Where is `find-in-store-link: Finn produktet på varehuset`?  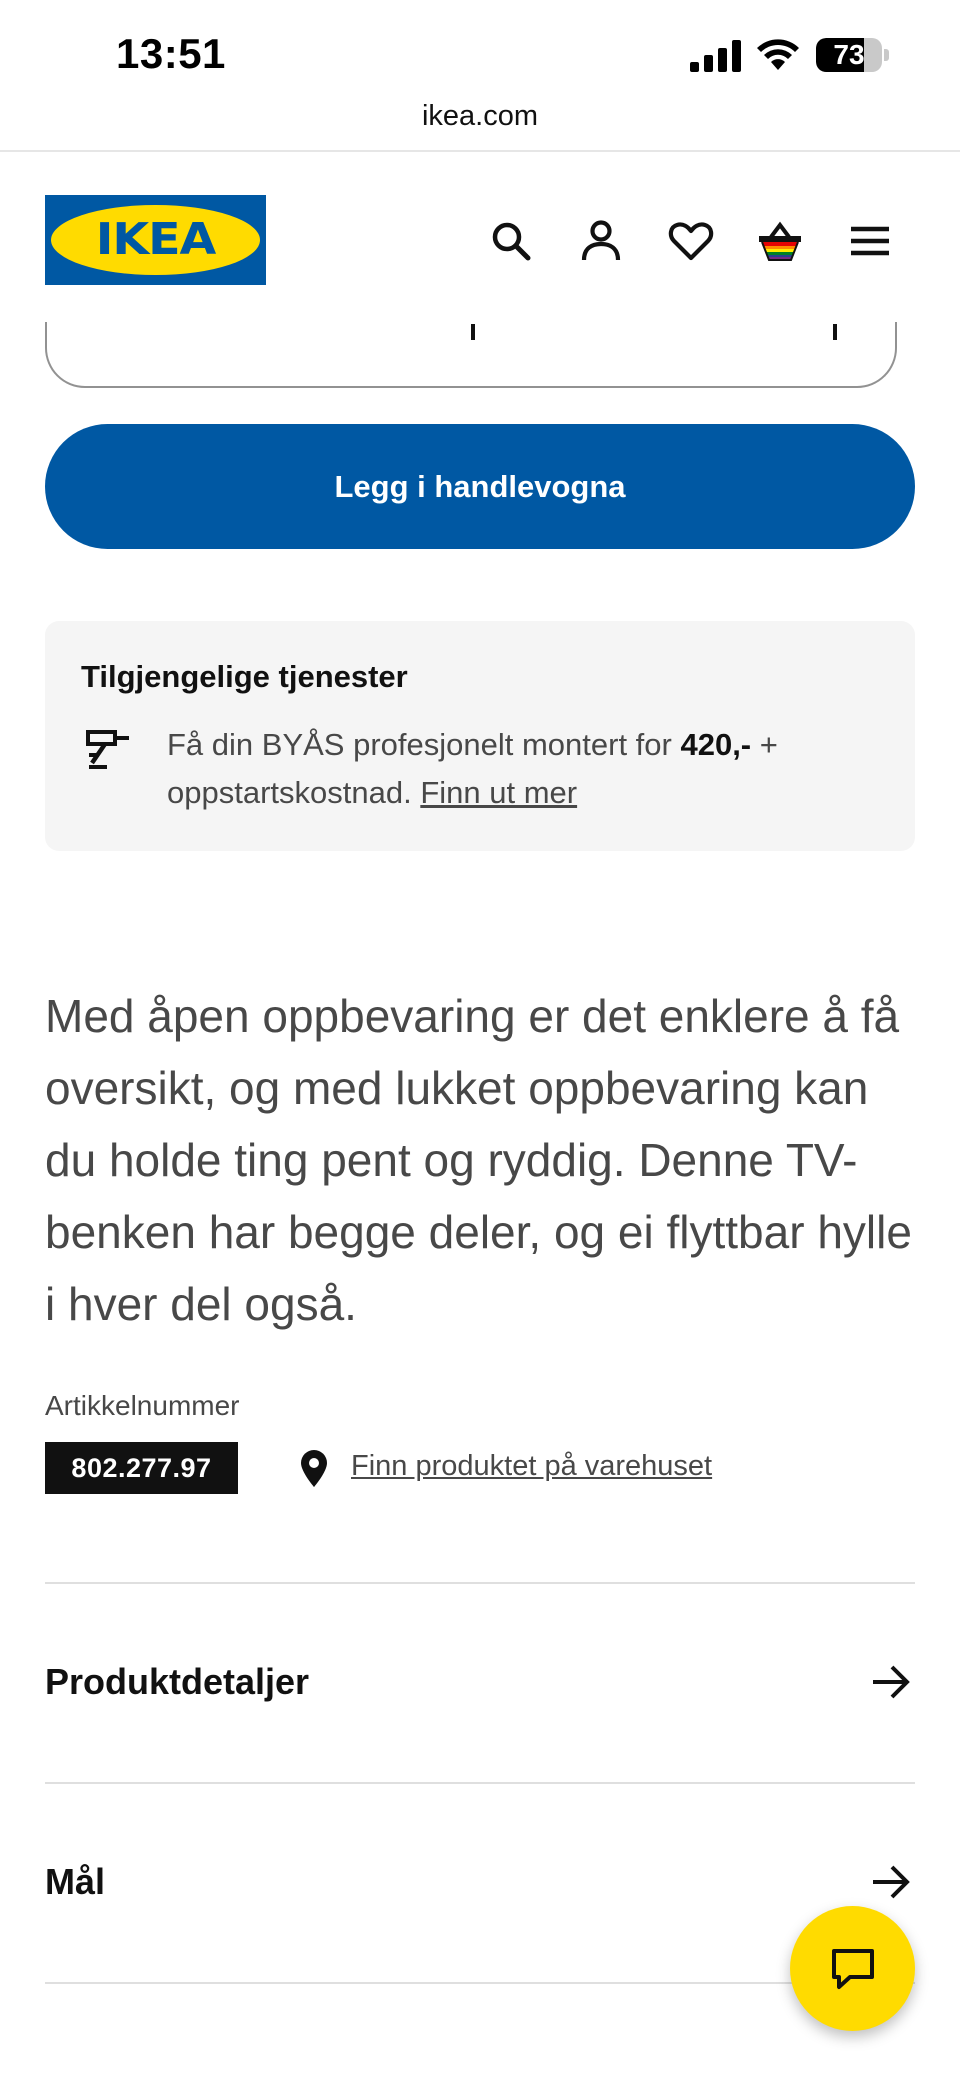 find-in-store-link: Finn produktet på varehuset is located at coordinates (531, 1466).